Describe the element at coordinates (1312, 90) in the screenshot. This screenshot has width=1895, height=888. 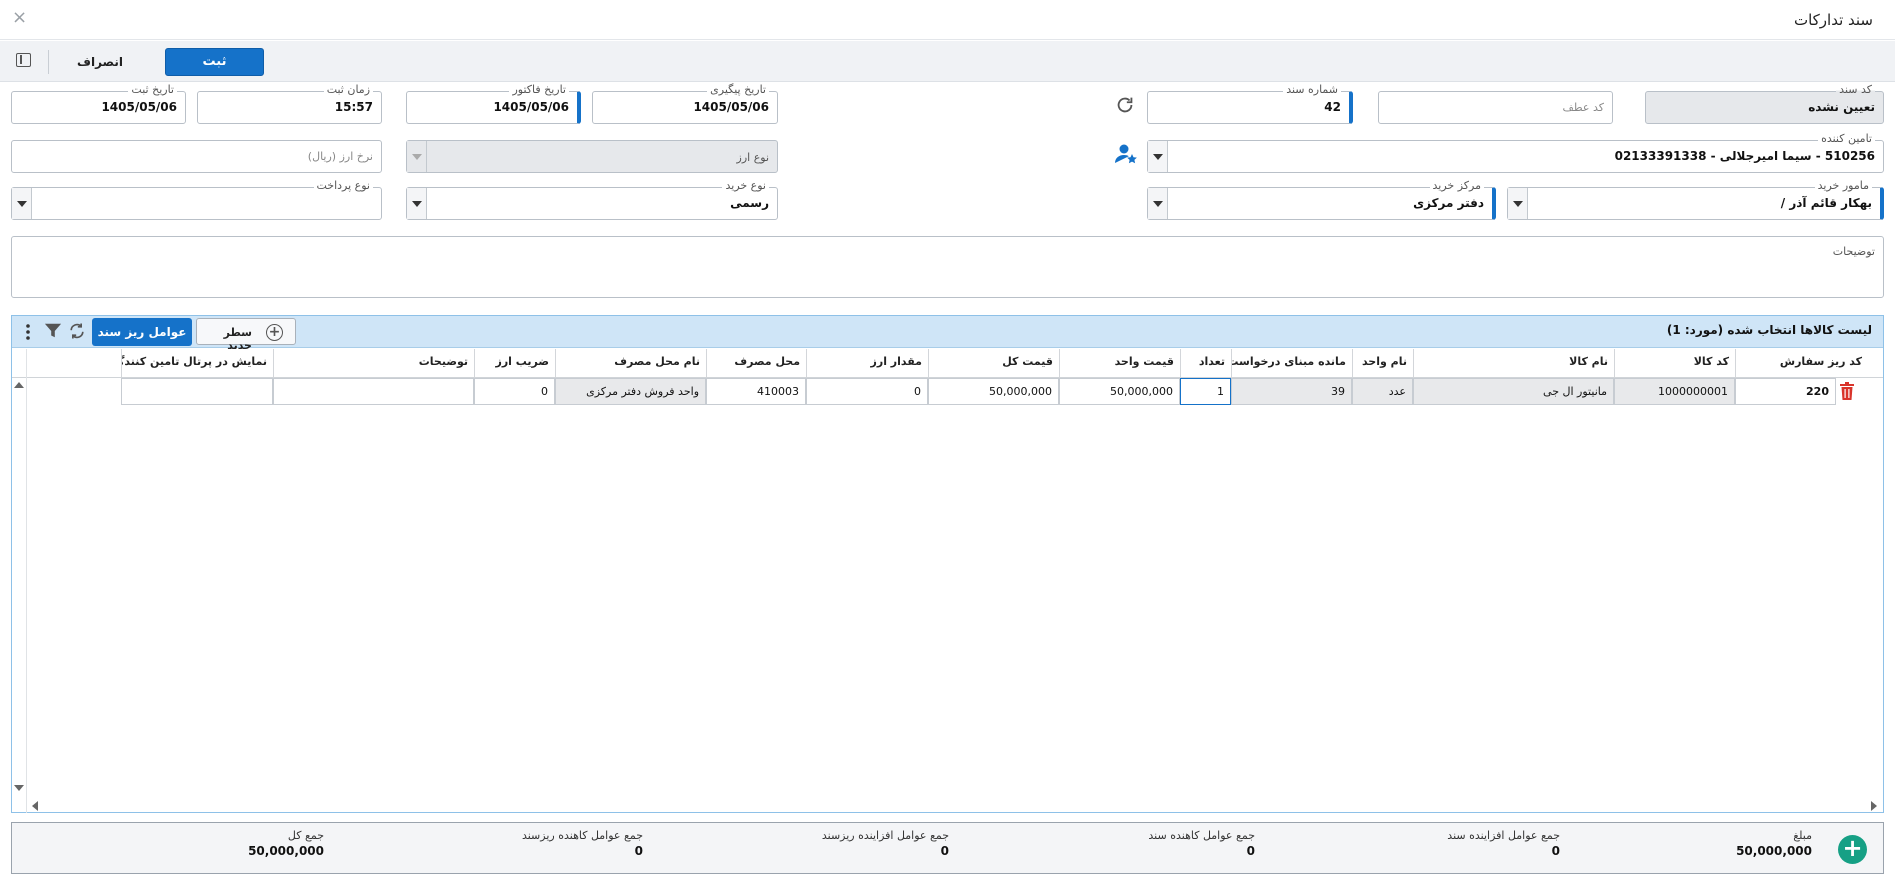
I see `doc-number-label: شماره سند` at that location.